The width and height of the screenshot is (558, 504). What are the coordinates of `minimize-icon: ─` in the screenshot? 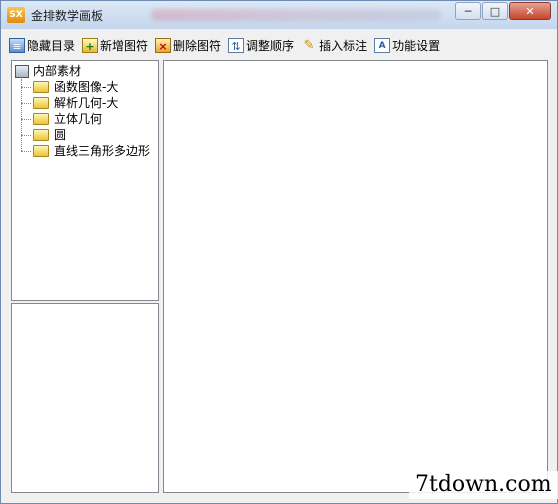 It's located at (468, 11).